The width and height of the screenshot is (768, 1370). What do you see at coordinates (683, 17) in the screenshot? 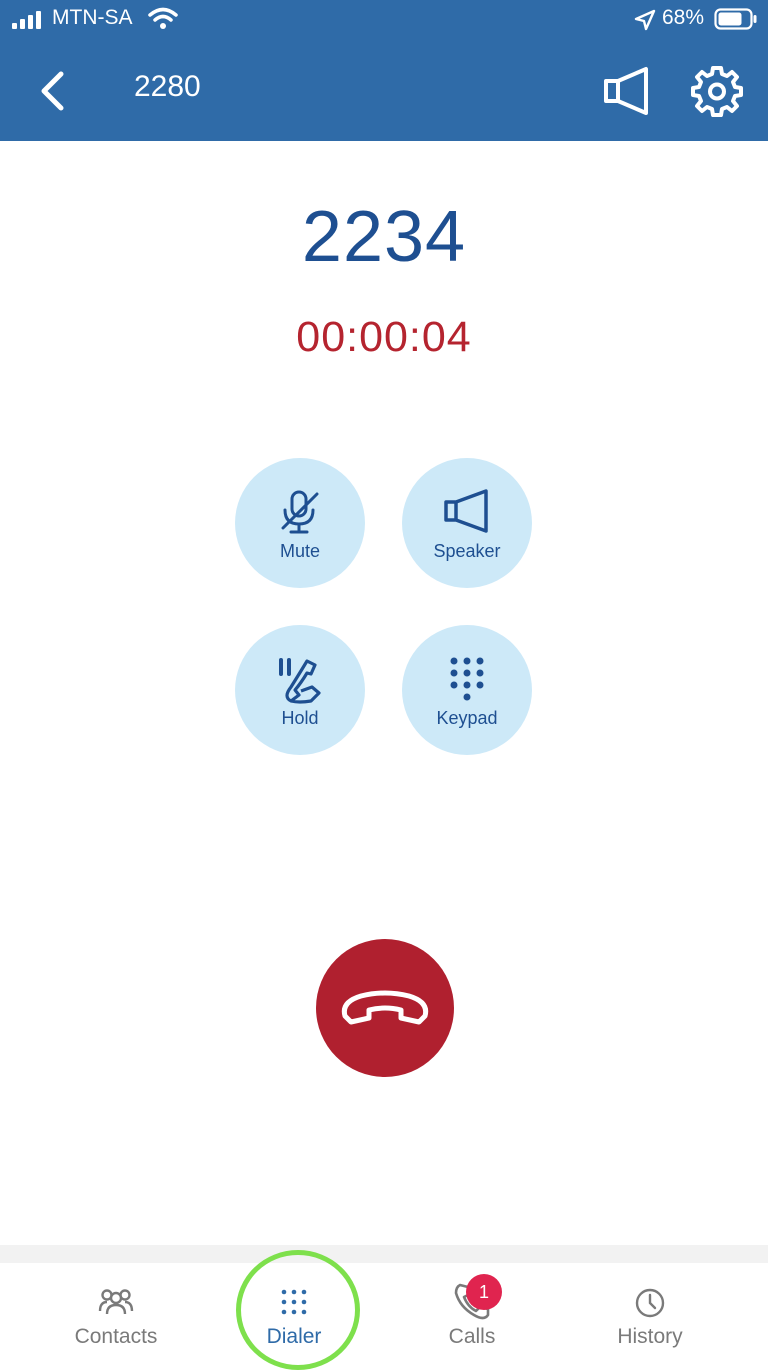
I see `battery-percent: 68%` at bounding box center [683, 17].